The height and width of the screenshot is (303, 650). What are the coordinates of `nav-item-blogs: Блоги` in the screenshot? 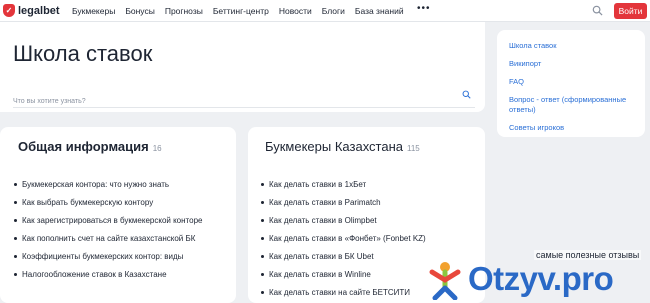 It's located at (333, 11).